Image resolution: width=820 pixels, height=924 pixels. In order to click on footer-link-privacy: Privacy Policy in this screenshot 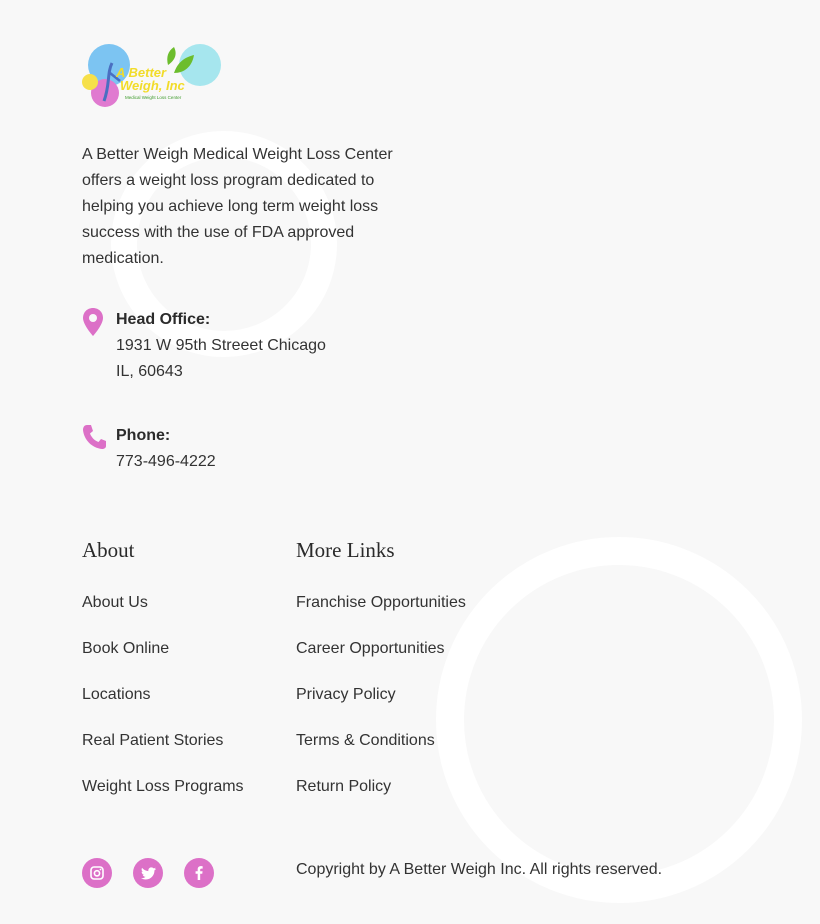, I will do `click(381, 706)`.